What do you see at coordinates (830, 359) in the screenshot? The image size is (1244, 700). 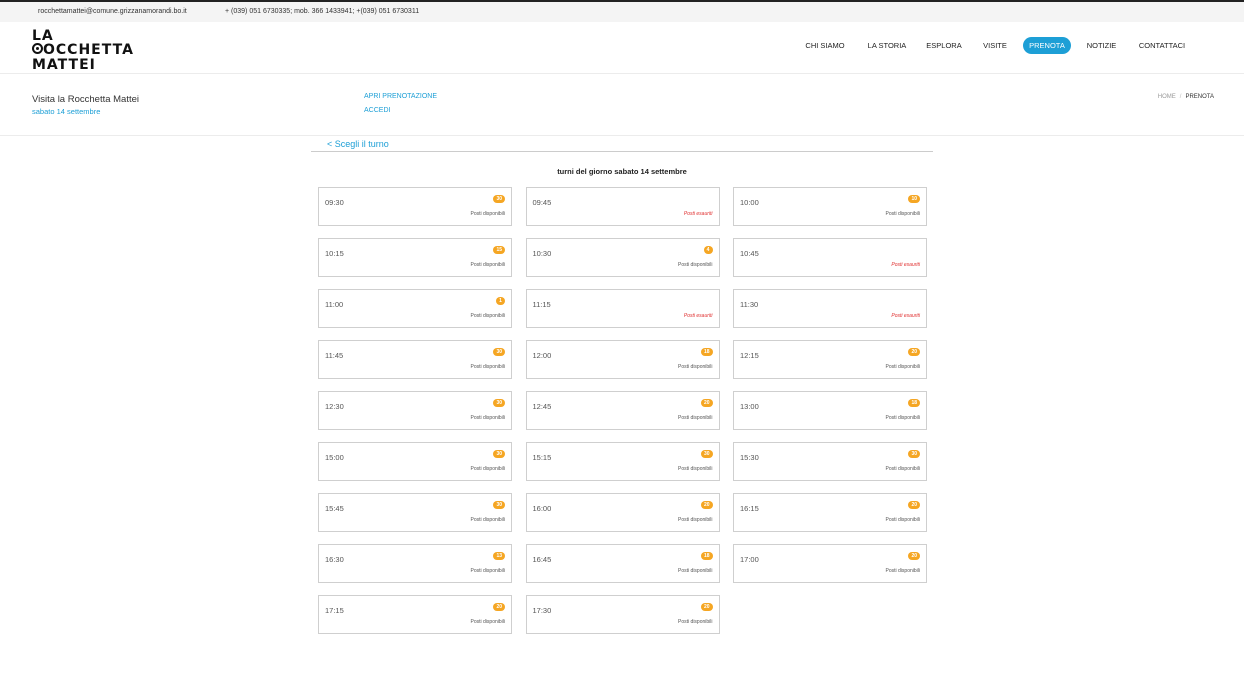 I see `slot-card: 12:15 20 Posti disponibili` at bounding box center [830, 359].